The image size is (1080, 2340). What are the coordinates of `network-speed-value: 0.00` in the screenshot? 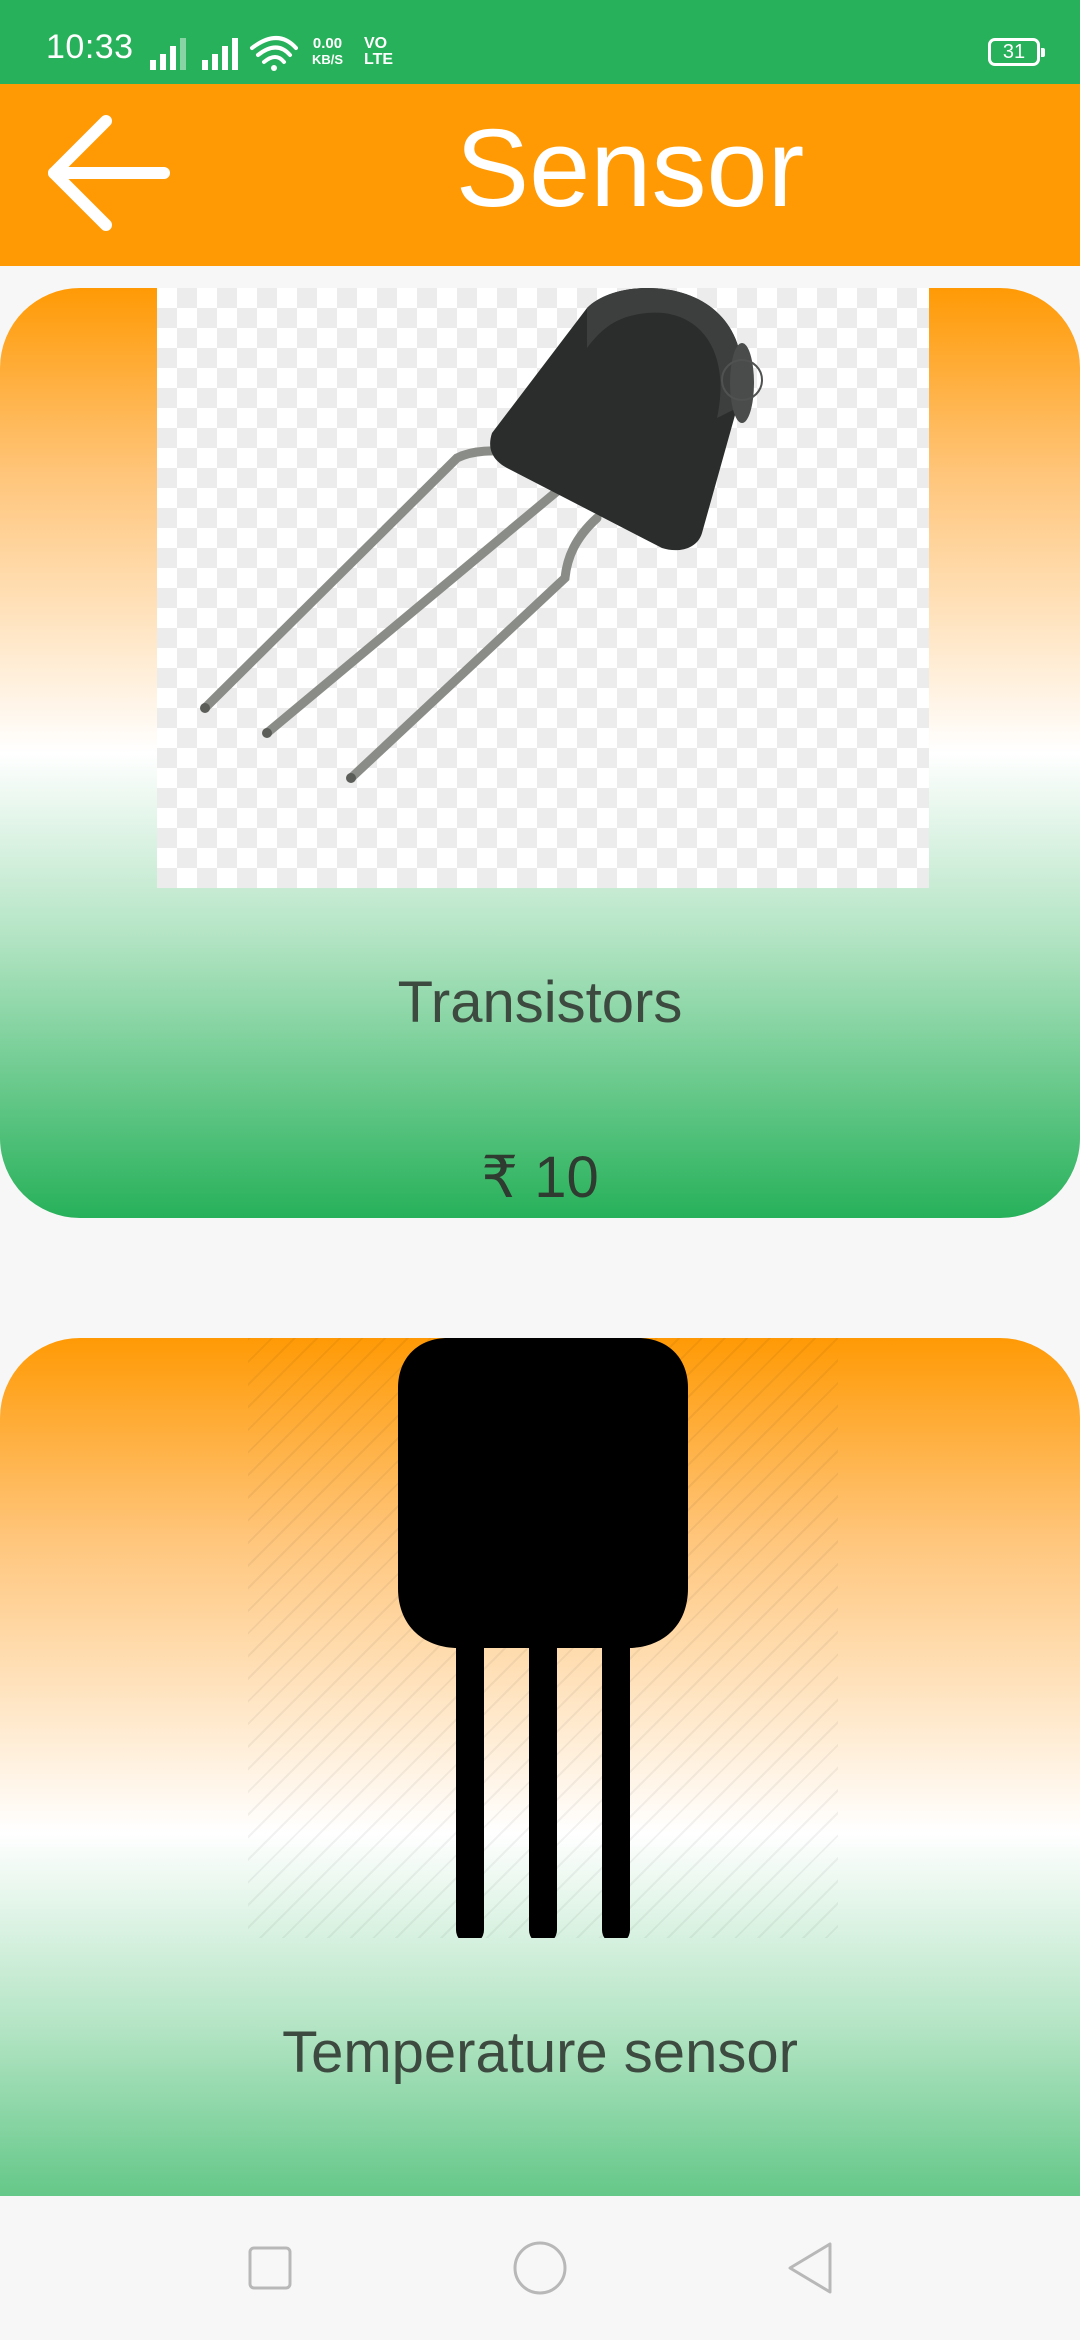 It's located at (327, 43).